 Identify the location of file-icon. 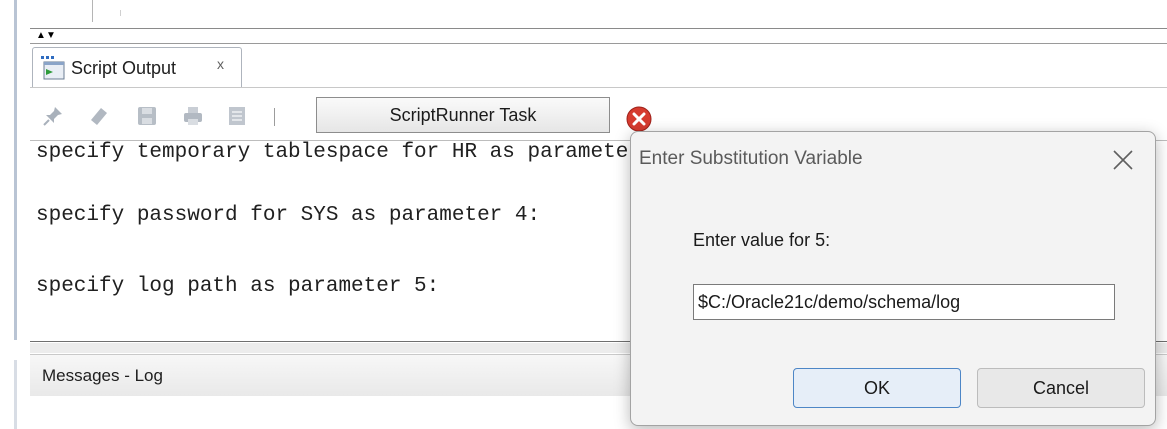
(237, 116).